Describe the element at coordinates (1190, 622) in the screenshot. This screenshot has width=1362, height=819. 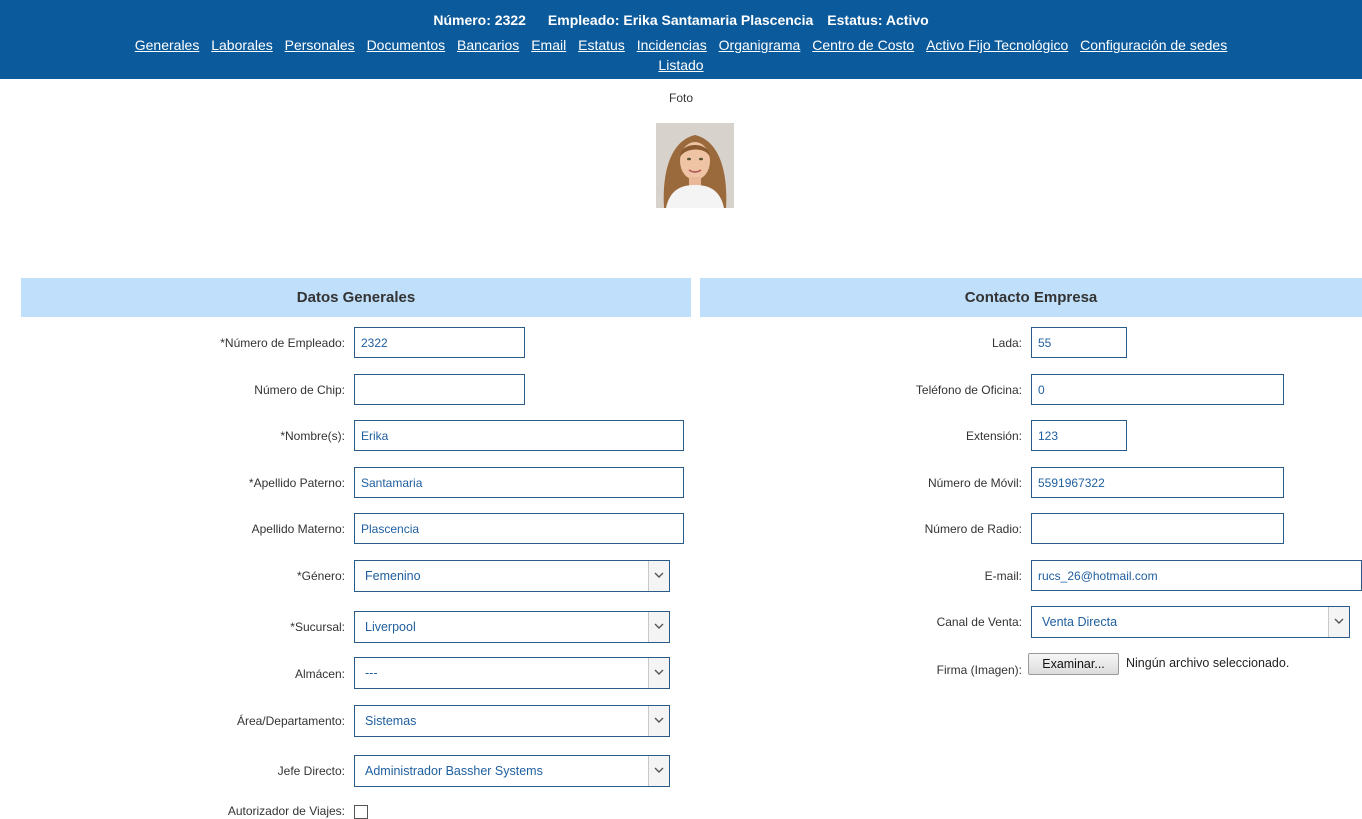
I see `canal-venta-select: Venta Directa` at that location.